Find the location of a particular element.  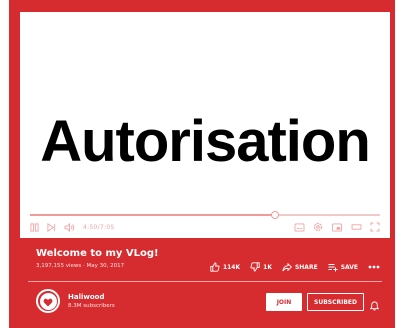

video-meta: 3,197,155 views · May 30, 2017 is located at coordinates (80, 266).